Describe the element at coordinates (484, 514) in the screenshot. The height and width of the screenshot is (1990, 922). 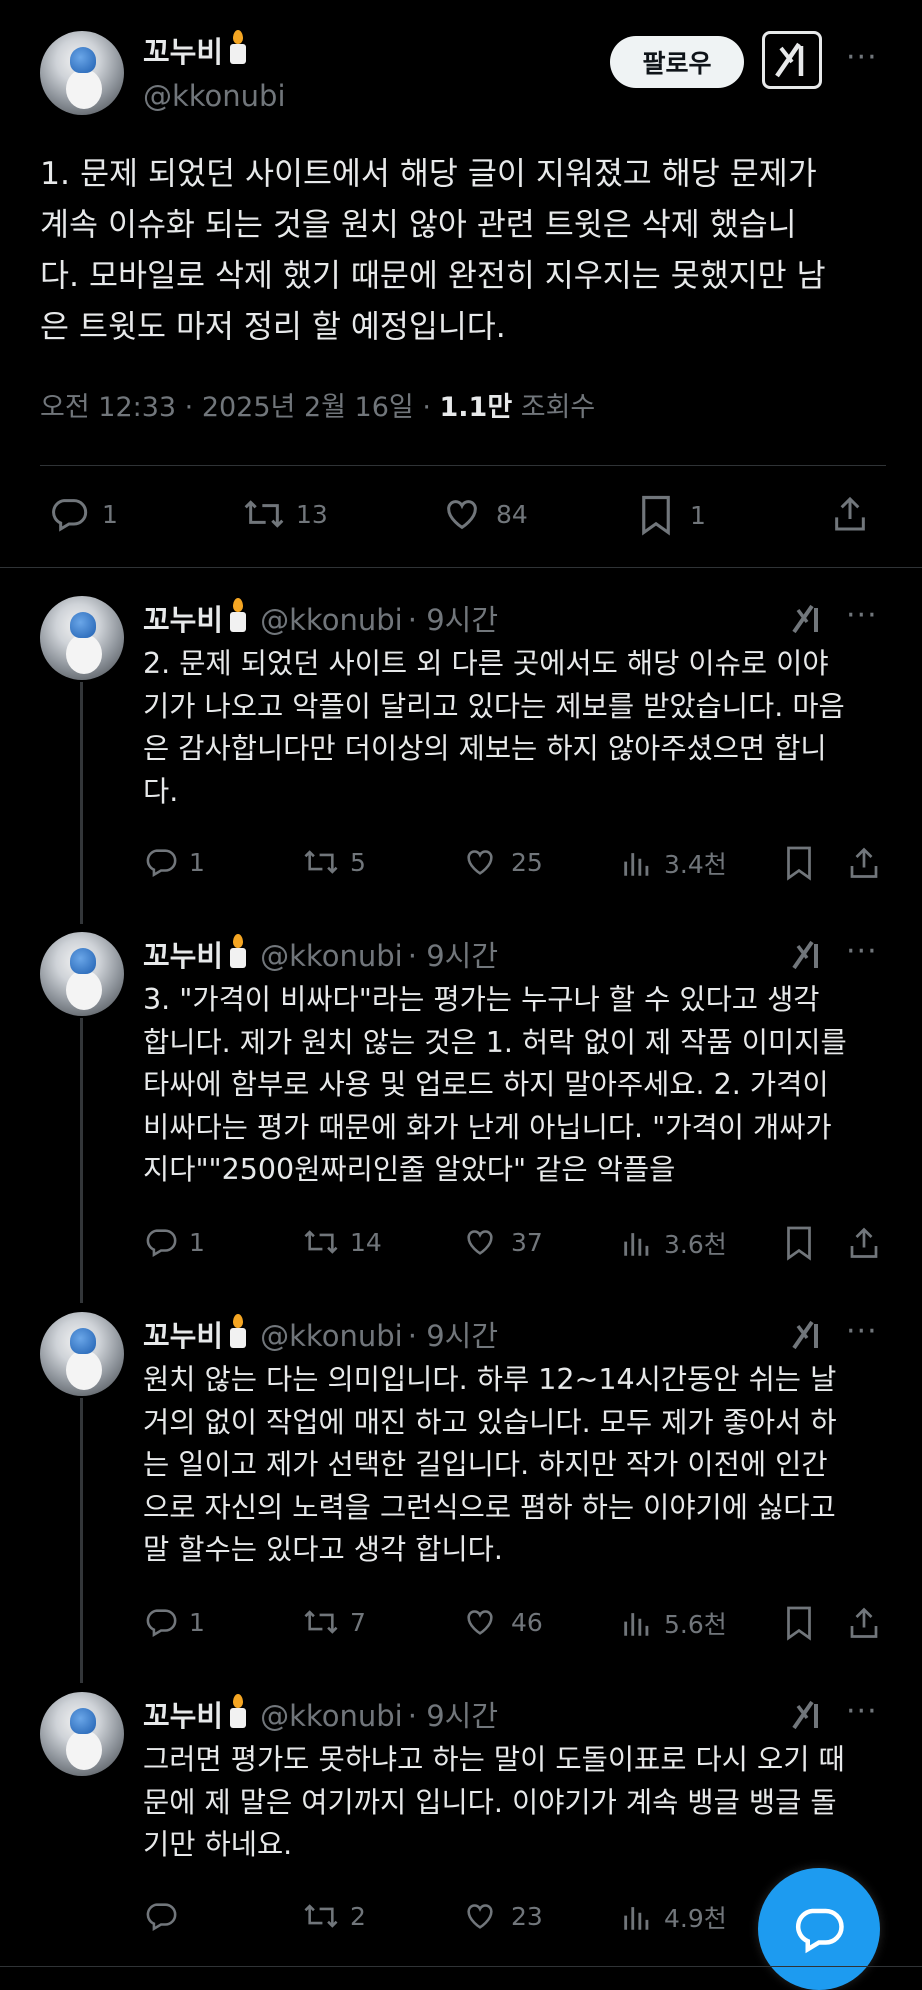
I see `like-button: 84` at that location.